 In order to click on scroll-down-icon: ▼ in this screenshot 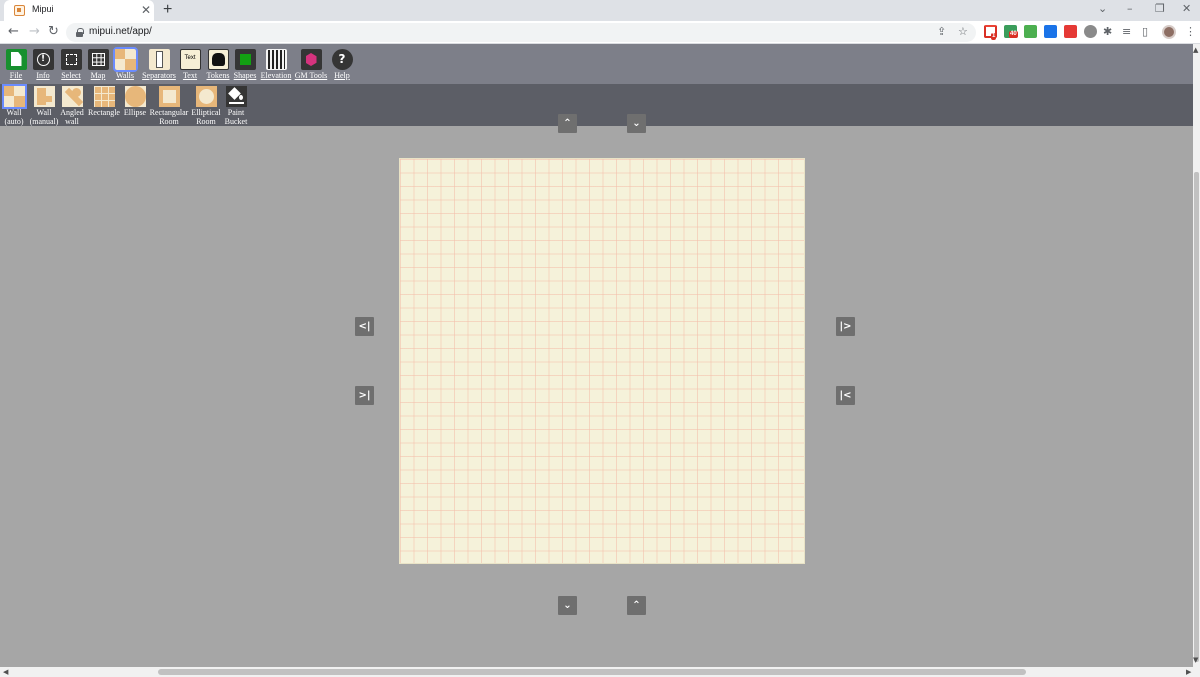, I will do `click(1195, 660)`.